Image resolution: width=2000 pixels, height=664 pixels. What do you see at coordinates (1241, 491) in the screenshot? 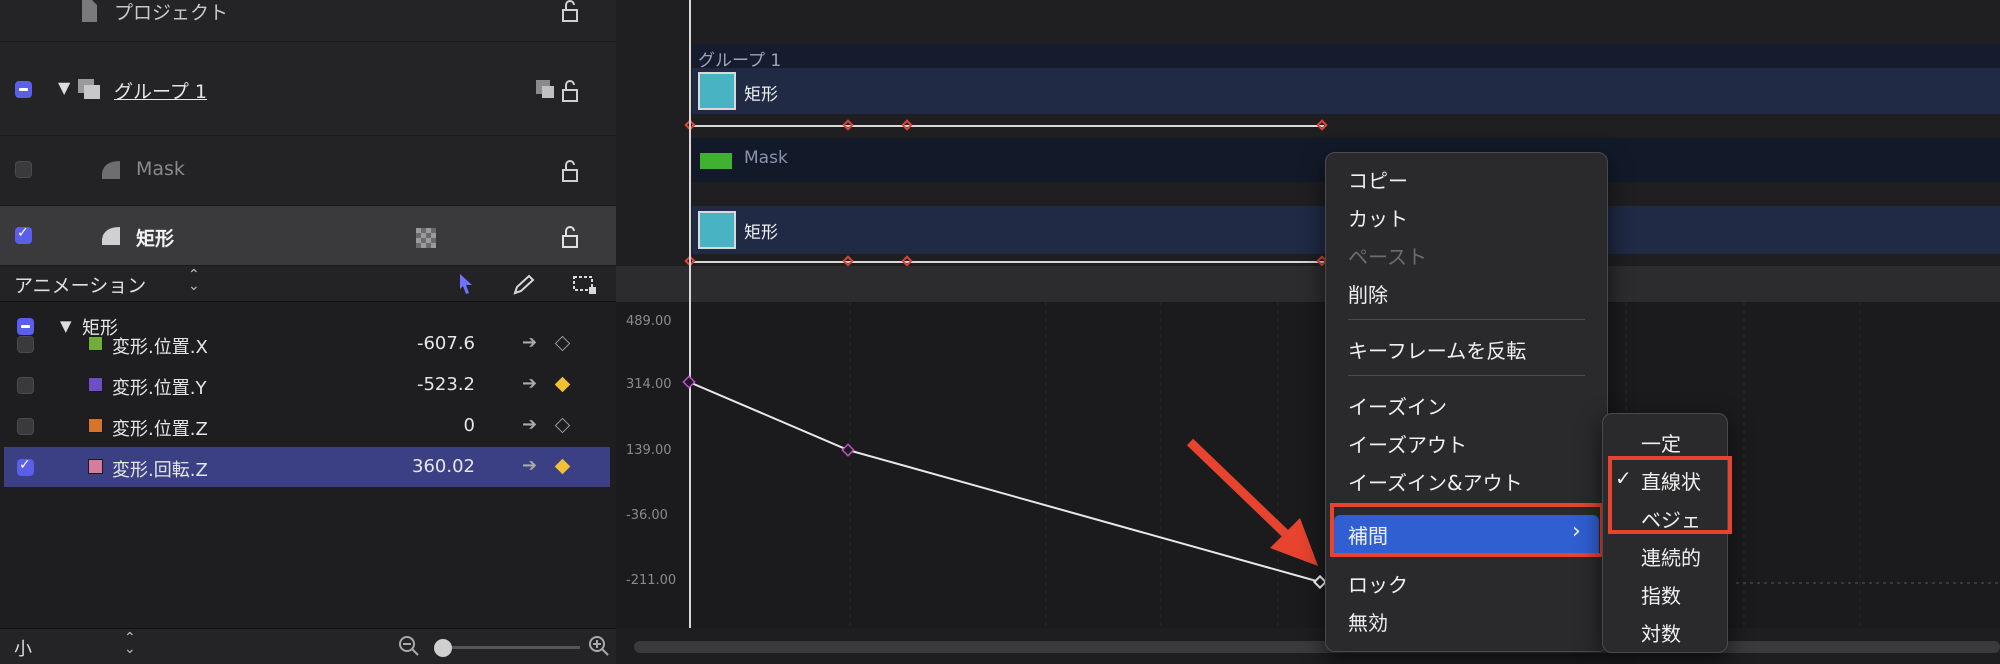
I see `annotation-arrow` at bounding box center [1241, 491].